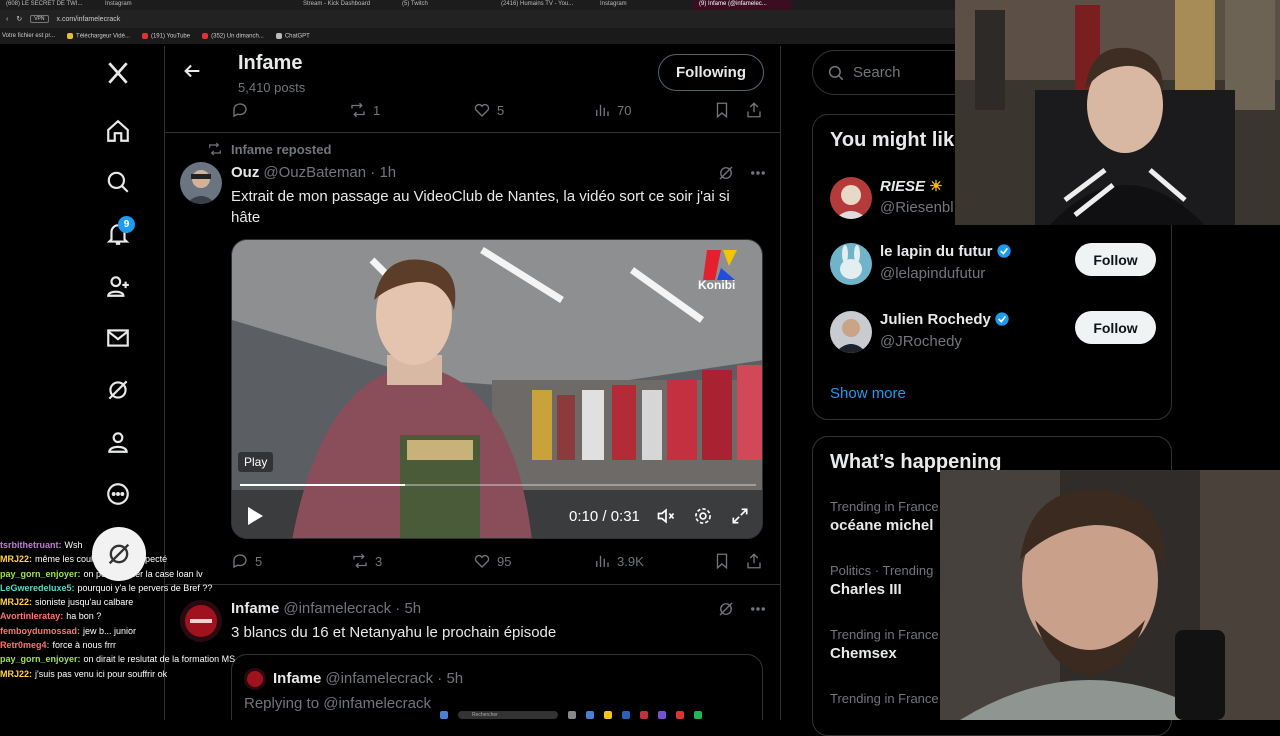  I want to click on reply-button, so click(240, 110).